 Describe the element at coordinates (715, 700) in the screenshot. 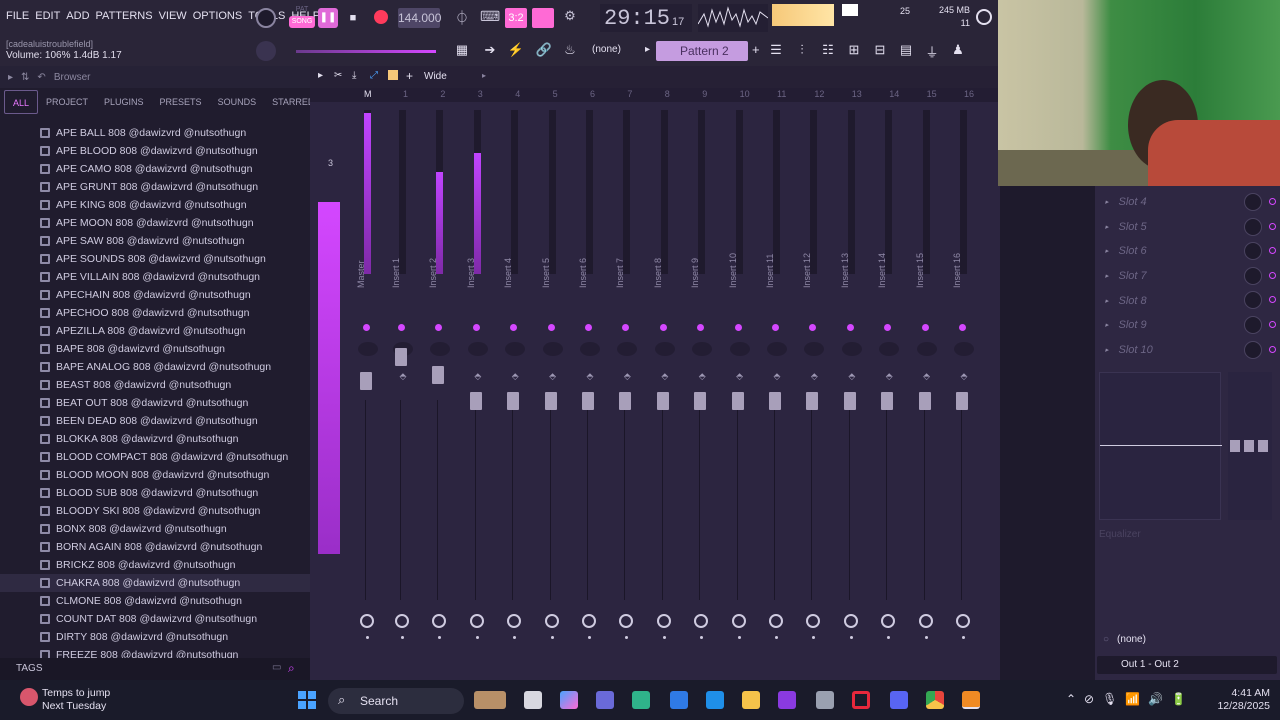

I see `store-icon` at that location.